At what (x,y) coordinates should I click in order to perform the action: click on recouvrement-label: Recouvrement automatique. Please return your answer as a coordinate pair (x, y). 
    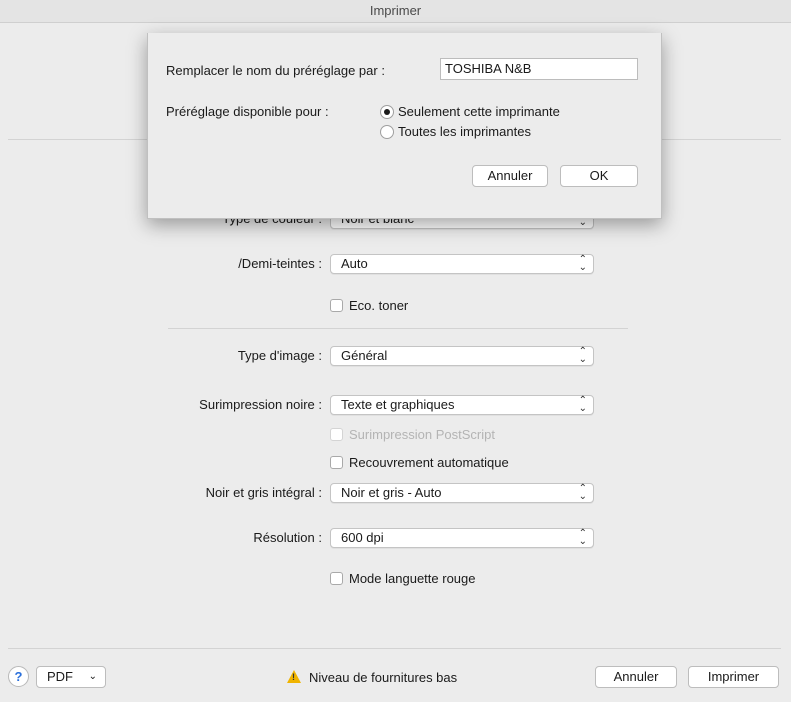
    Looking at the image, I should click on (429, 462).